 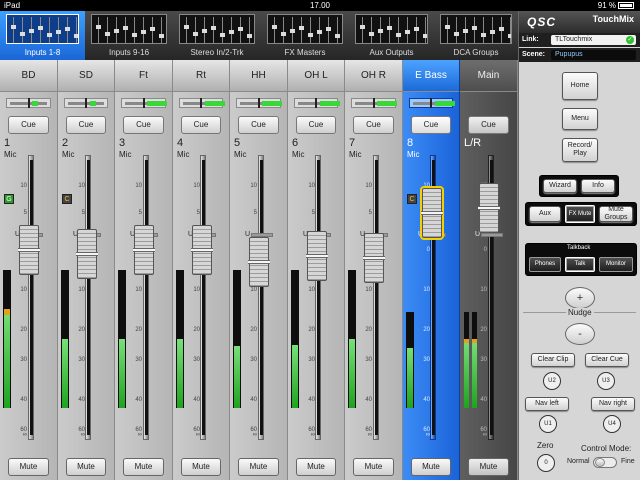 What do you see at coordinates (65, 143) in the screenshot?
I see `channel-number: 2` at bounding box center [65, 143].